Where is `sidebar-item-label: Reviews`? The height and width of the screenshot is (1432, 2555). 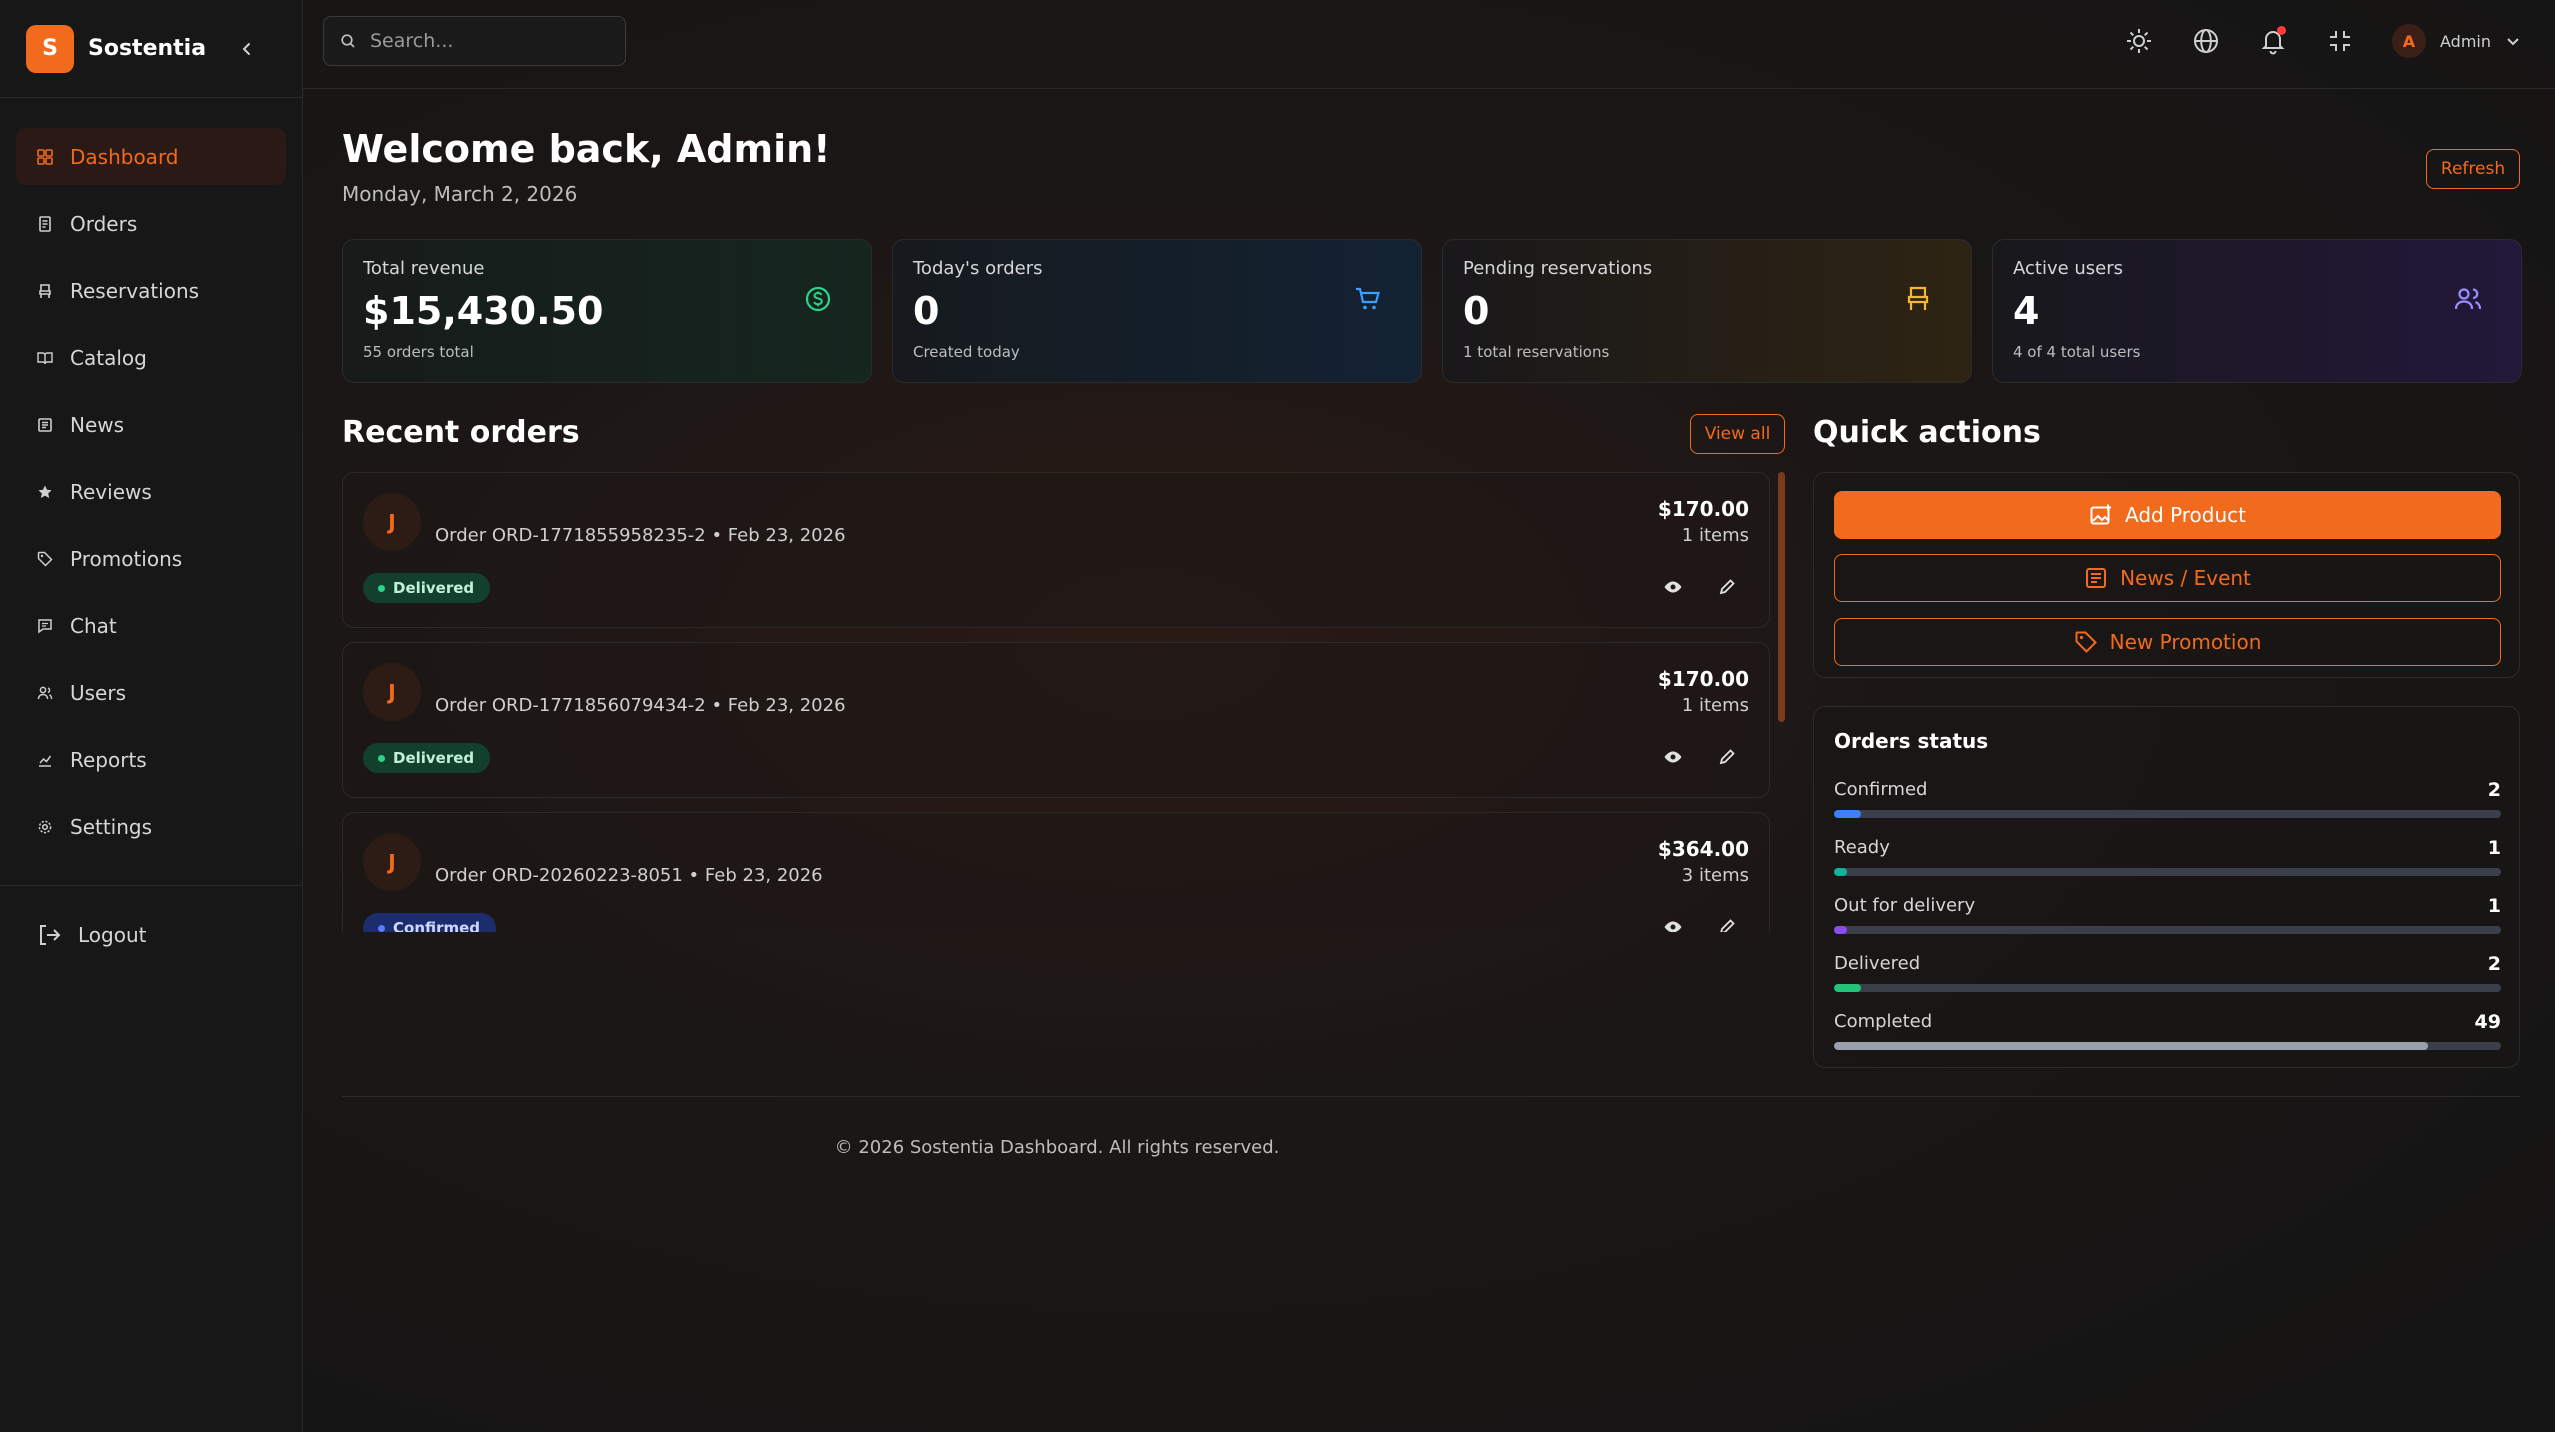
sidebar-item-label: Reviews is located at coordinates (111, 491).